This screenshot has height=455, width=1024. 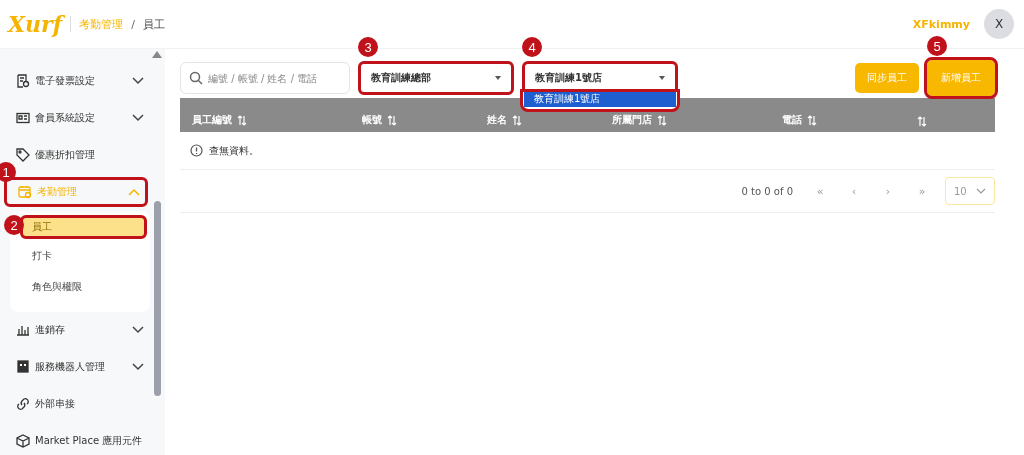 I want to click on submenu-item: 打卡, so click(x=83, y=256).